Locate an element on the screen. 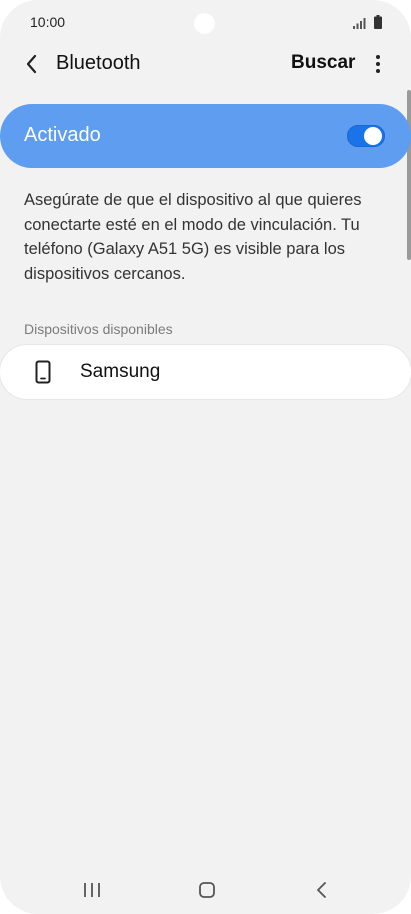 The width and height of the screenshot is (411, 914). device-item-samsung: Samsung is located at coordinates (205, 372).